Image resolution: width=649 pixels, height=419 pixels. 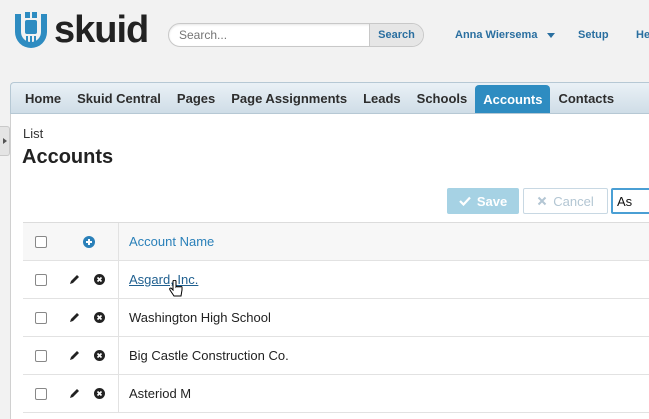 What do you see at coordinates (68, 157) in the screenshot?
I see `page-title: Accounts` at bounding box center [68, 157].